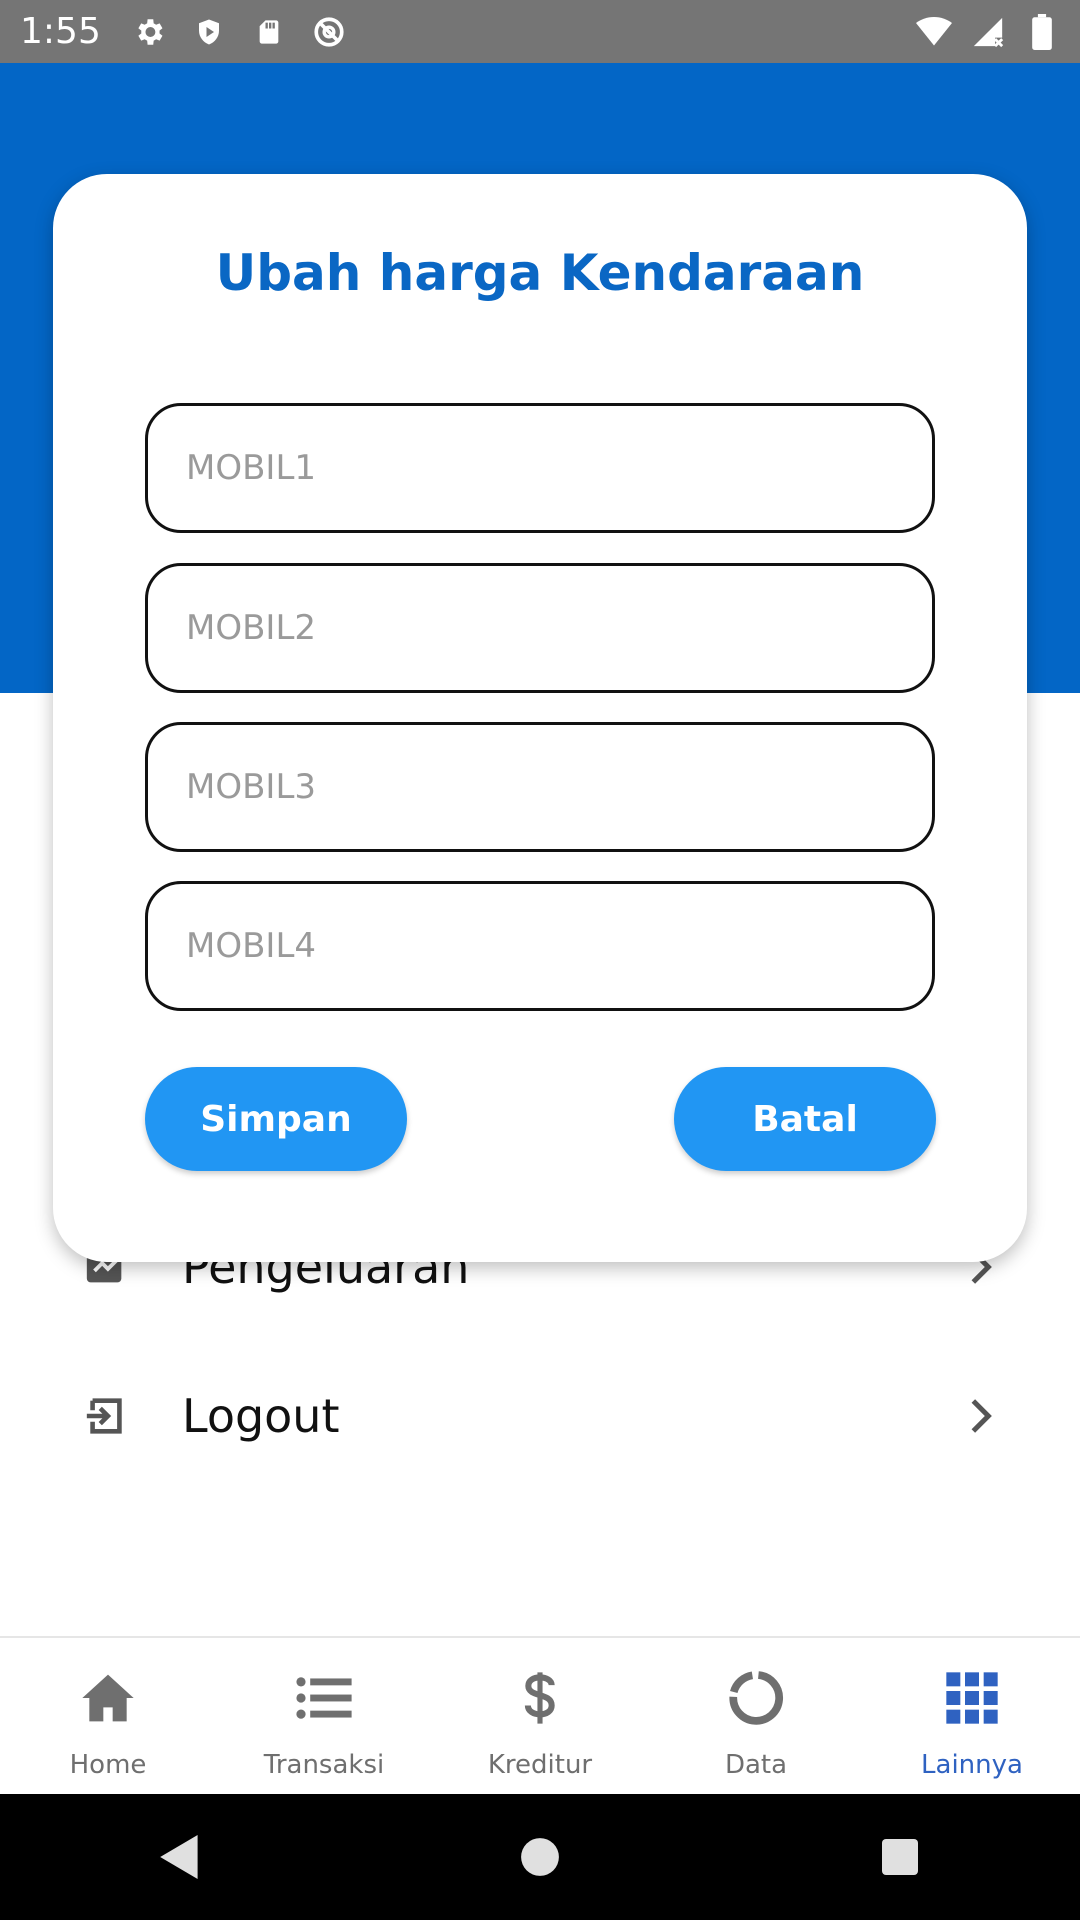 The image size is (1080, 1920). I want to click on dialog-title: Ubah harga Kendaraan, so click(540, 273).